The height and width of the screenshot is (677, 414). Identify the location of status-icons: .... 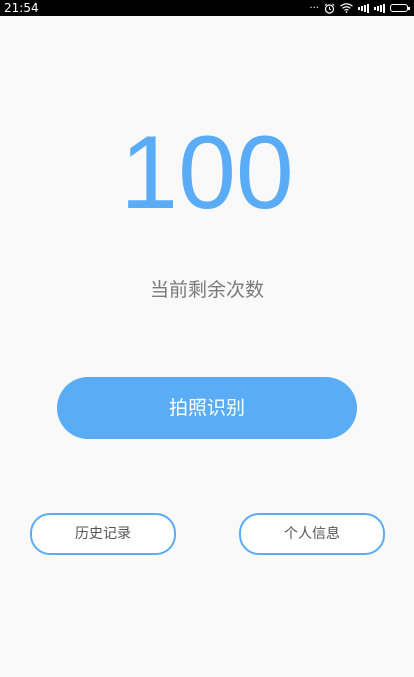
(359, 8).